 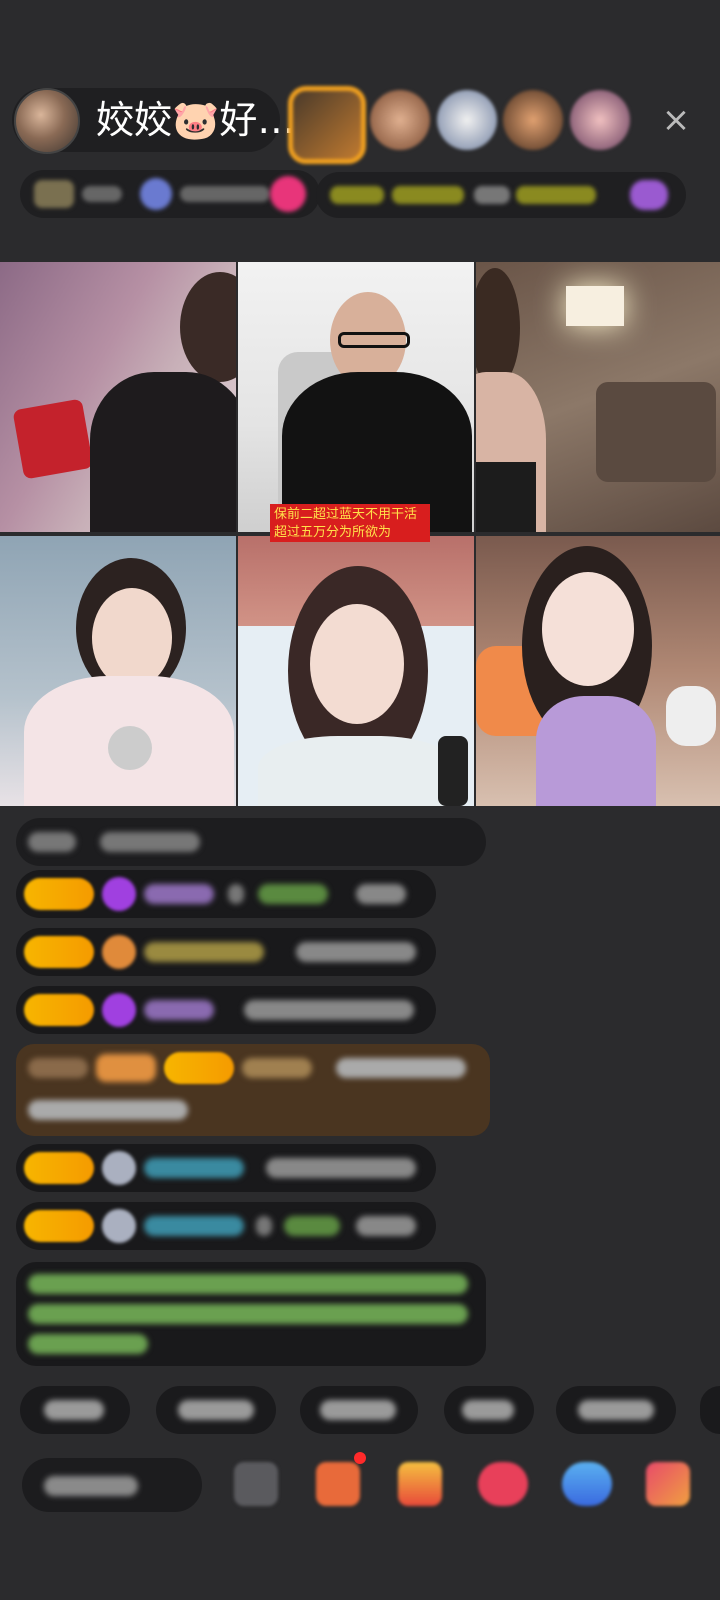 I want to click on glasses, so click(x=374, y=340).